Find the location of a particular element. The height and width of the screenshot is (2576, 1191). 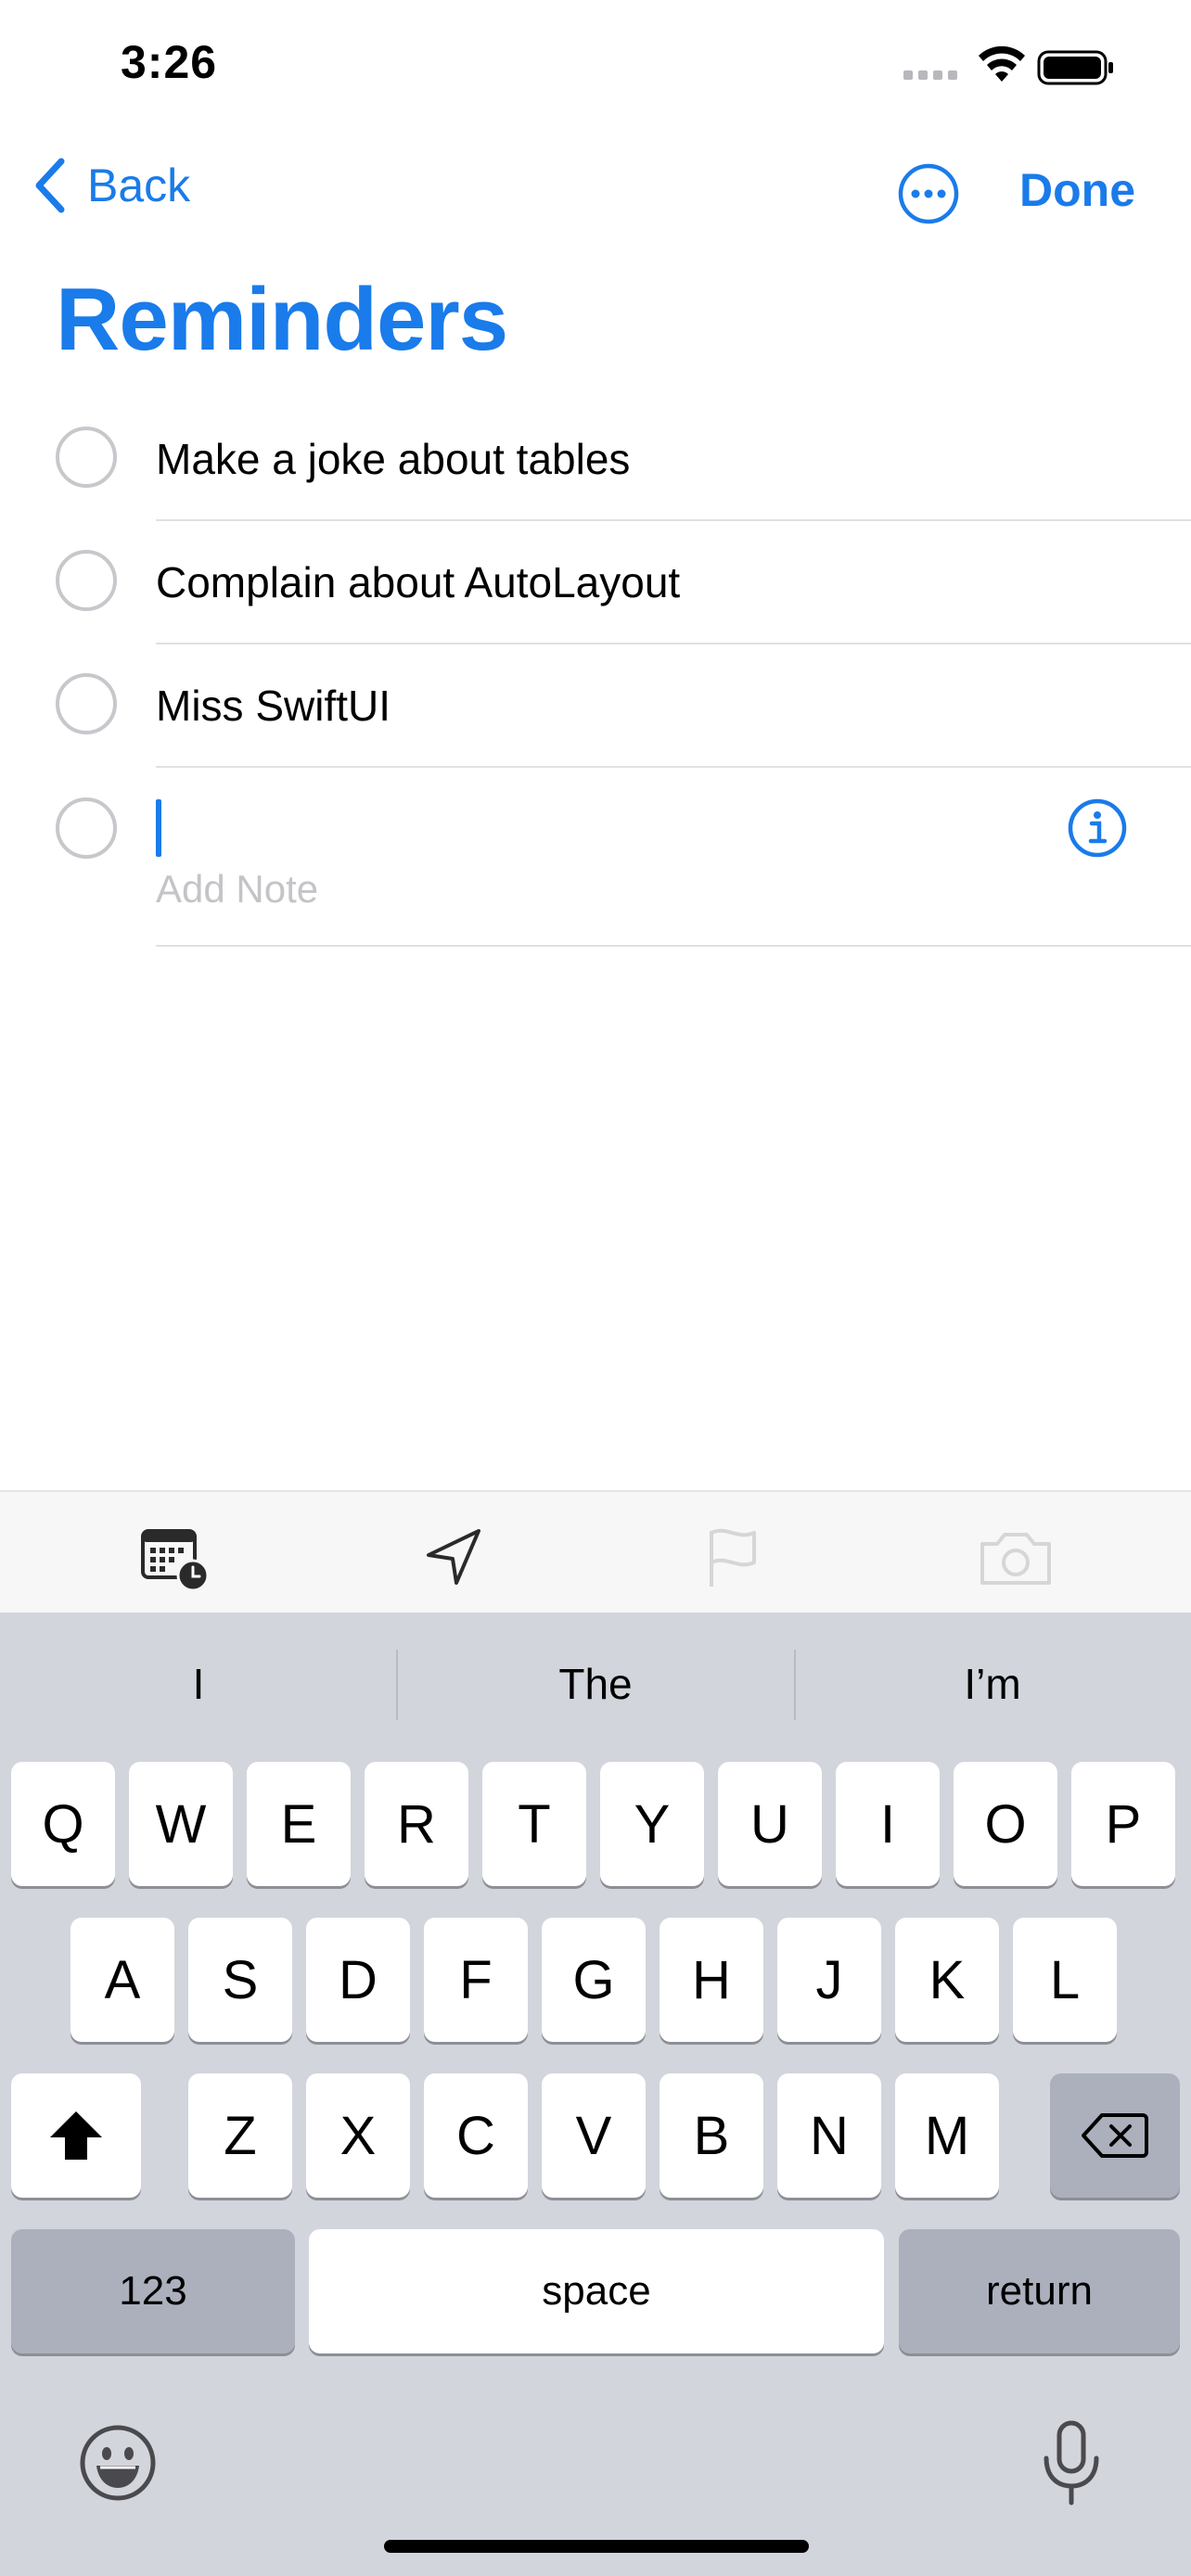

backspace-icon is located at coordinates (1115, 2136).